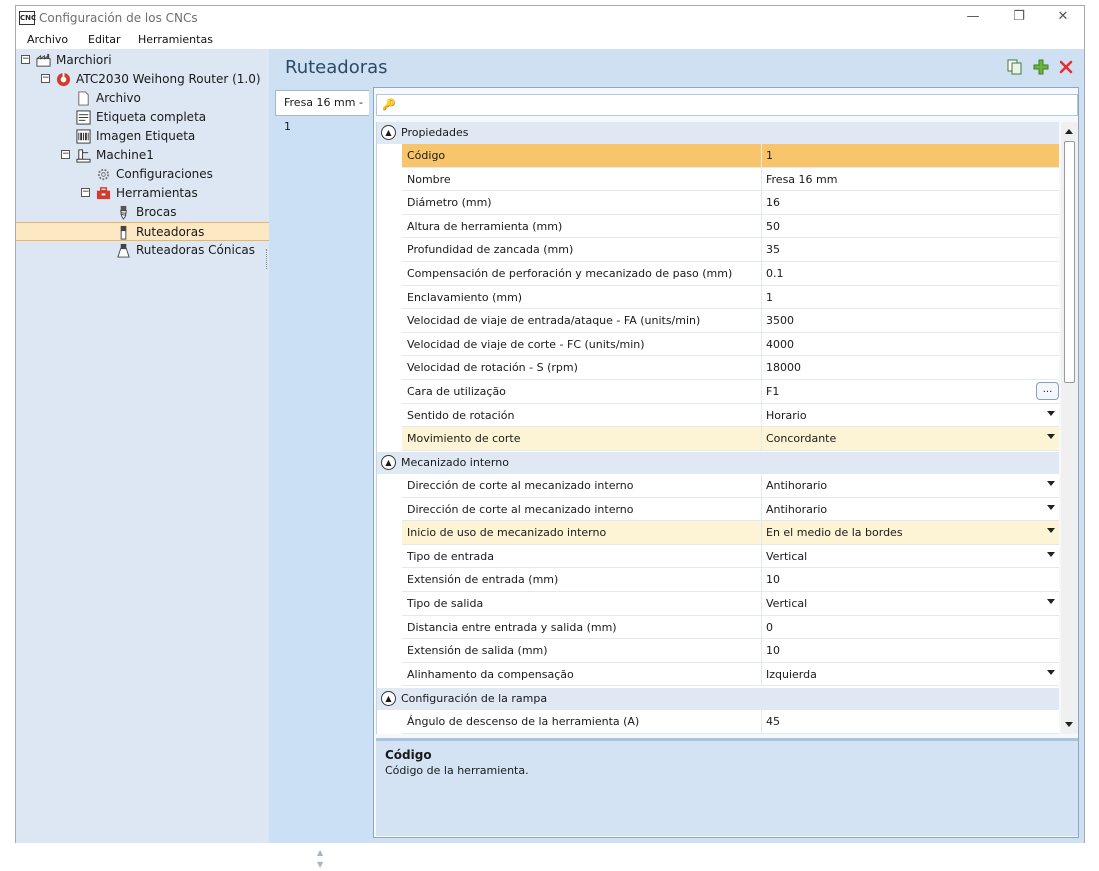  What do you see at coordinates (772, 391) in the screenshot?
I see `property-value: F1` at bounding box center [772, 391].